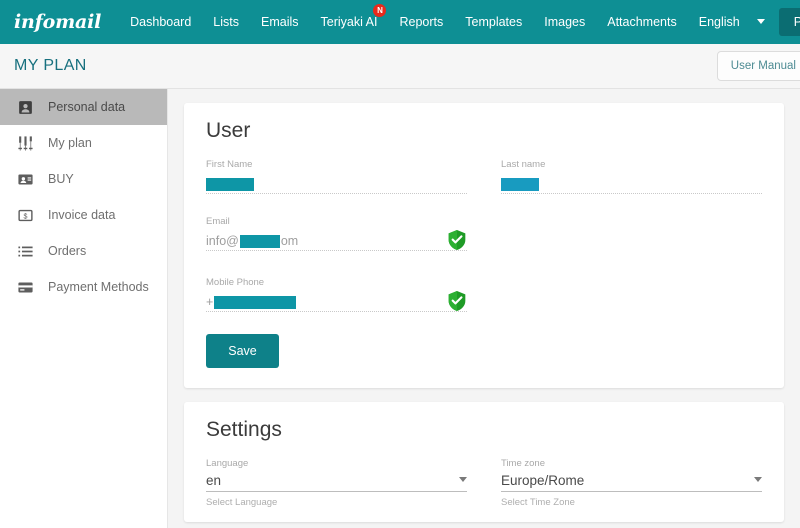 Image resolution: width=800 pixels, height=528 pixels. I want to click on nav-label: Teriyaki AI, so click(349, 22).